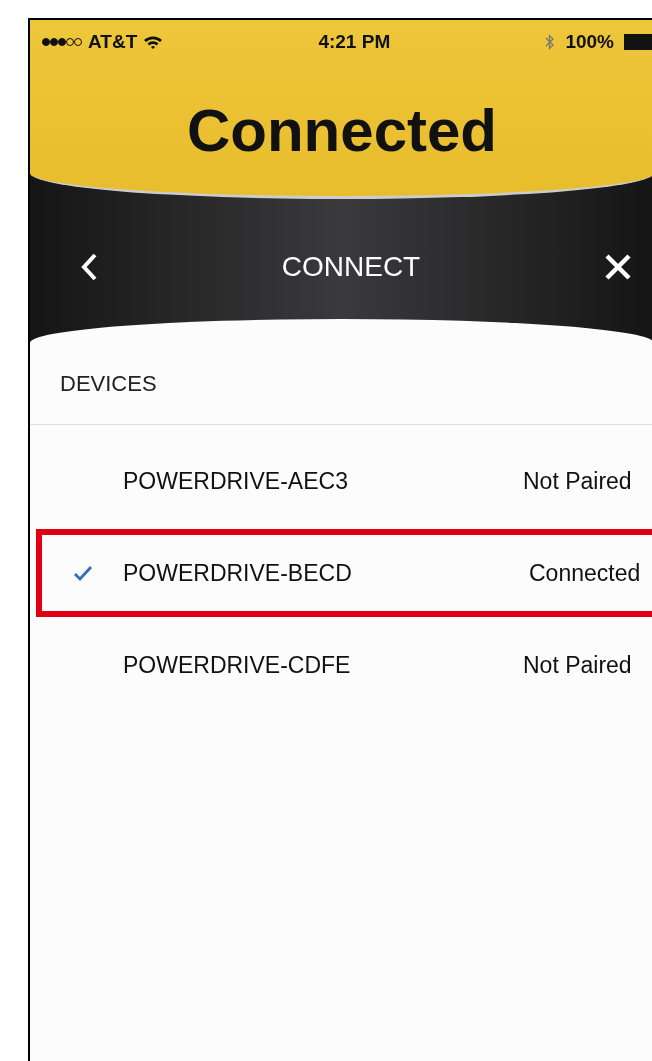  Describe the element at coordinates (342, 131) in the screenshot. I see `screen-title: Connected` at that location.